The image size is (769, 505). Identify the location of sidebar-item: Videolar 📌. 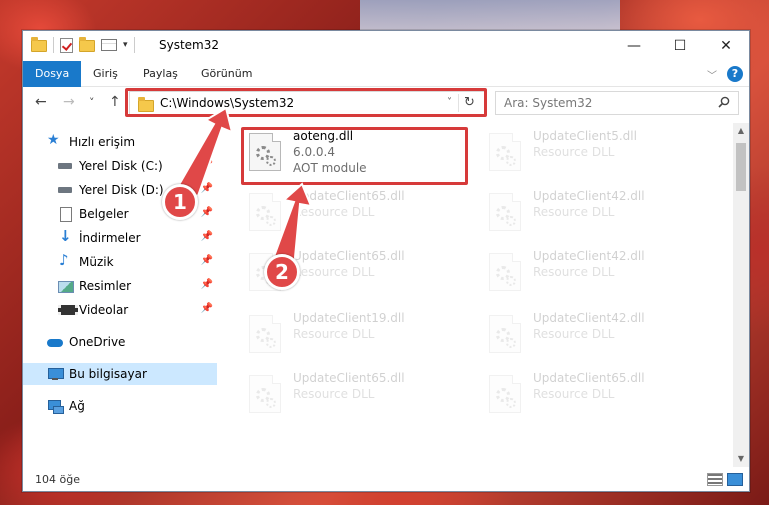
(120, 310).